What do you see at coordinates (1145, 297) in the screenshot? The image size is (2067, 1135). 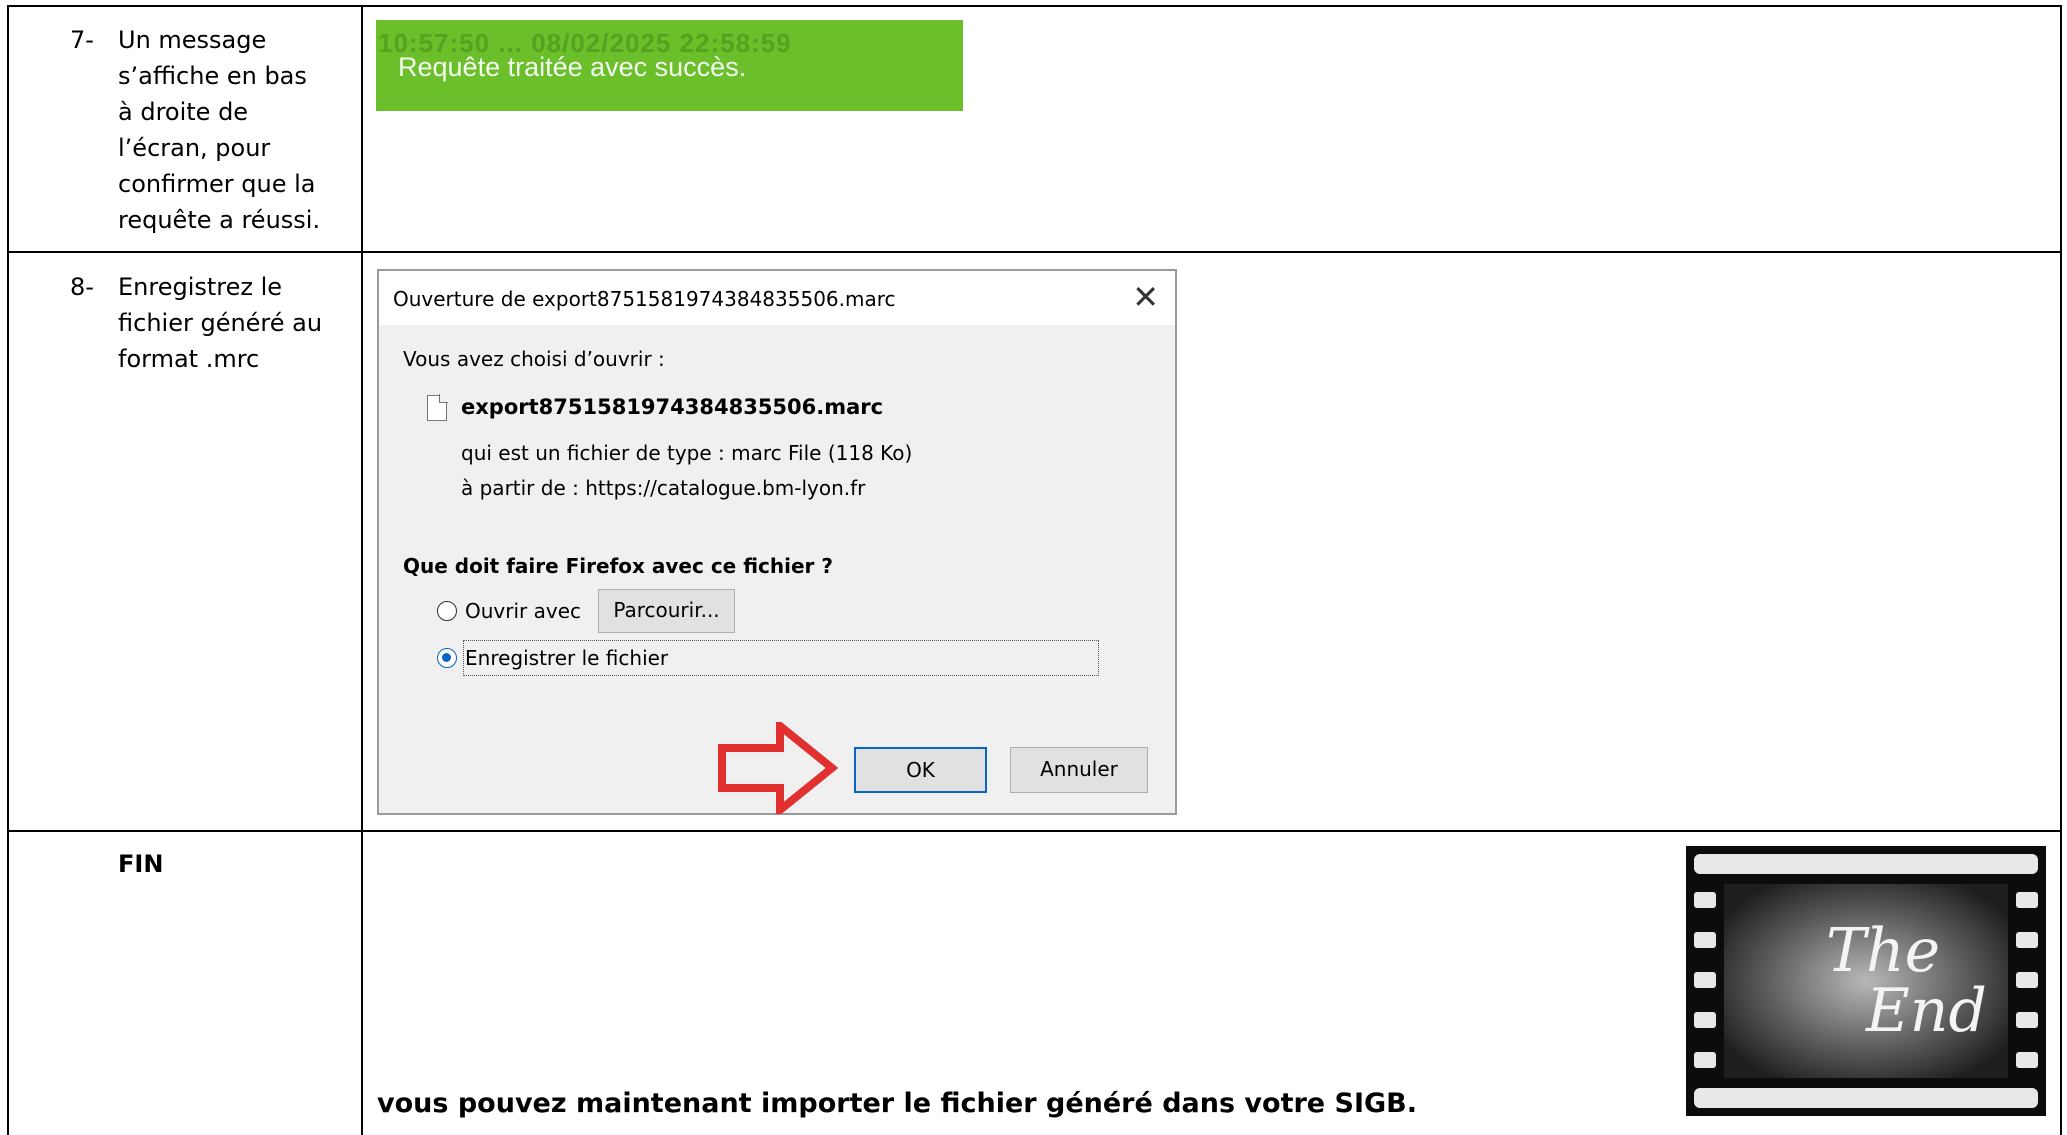 I see `close-icon: ✕` at bounding box center [1145, 297].